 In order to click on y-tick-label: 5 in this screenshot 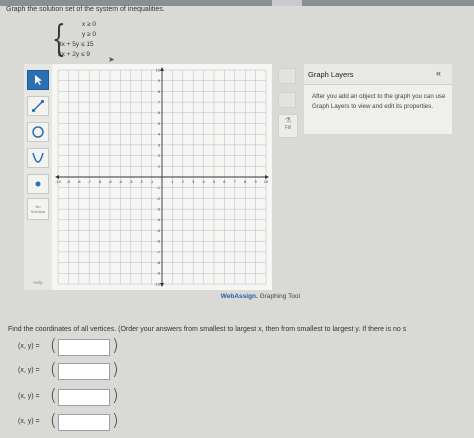, I will do `click(159, 124)`.